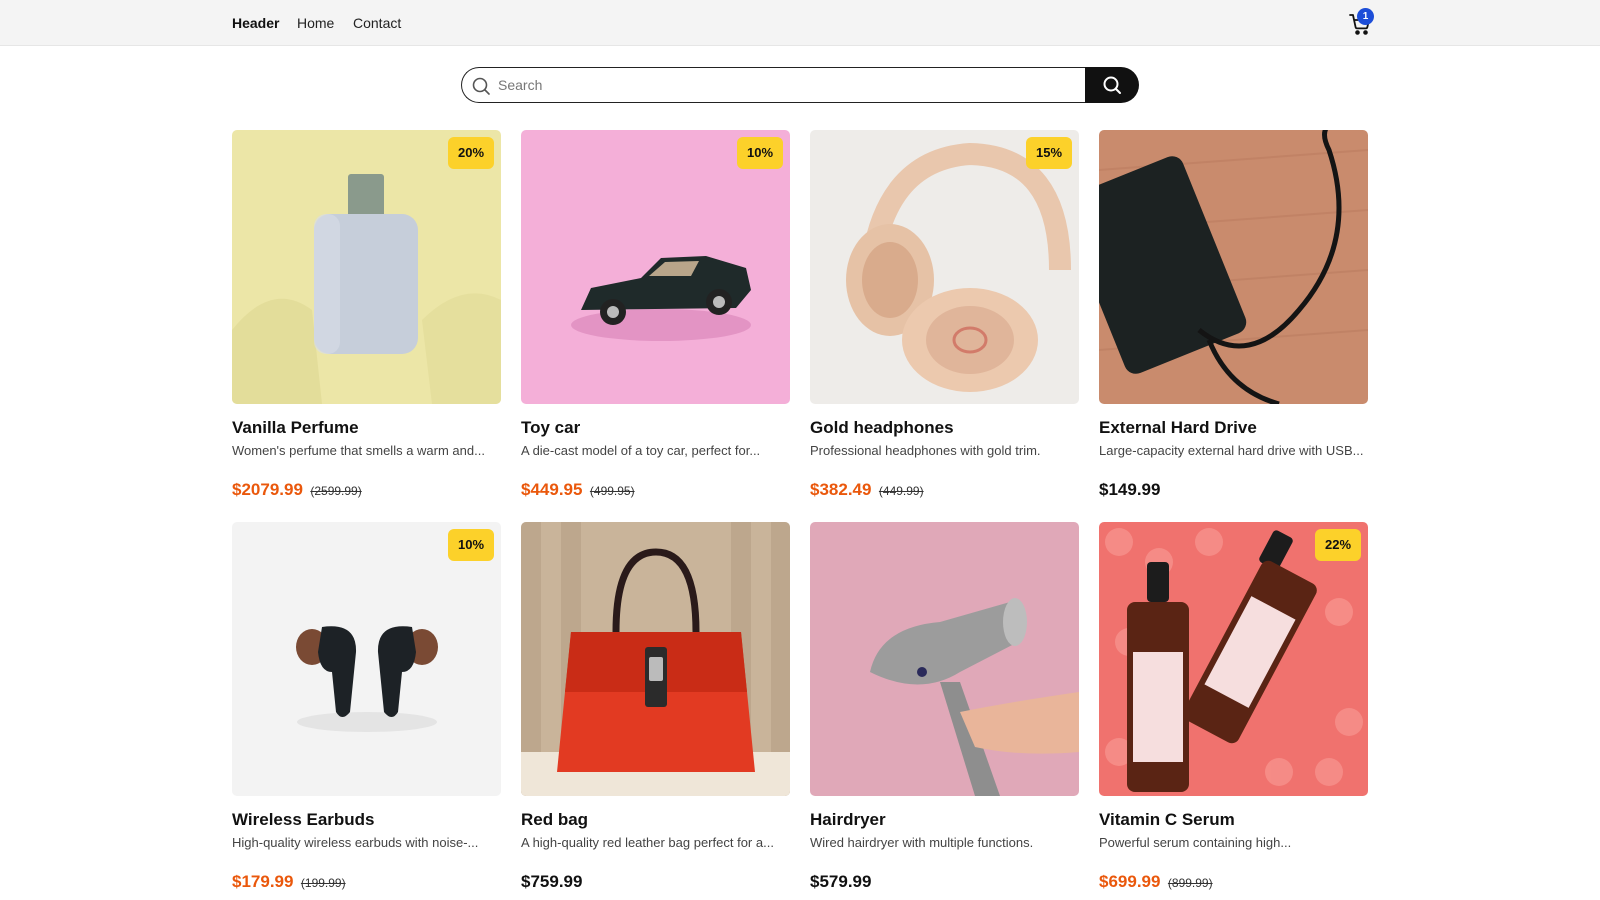 The width and height of the screenshot is (1600, 900). Describe the element at coordinates (267, 489) in the screenshot. I see `sale-price: $2079.99` at that location.